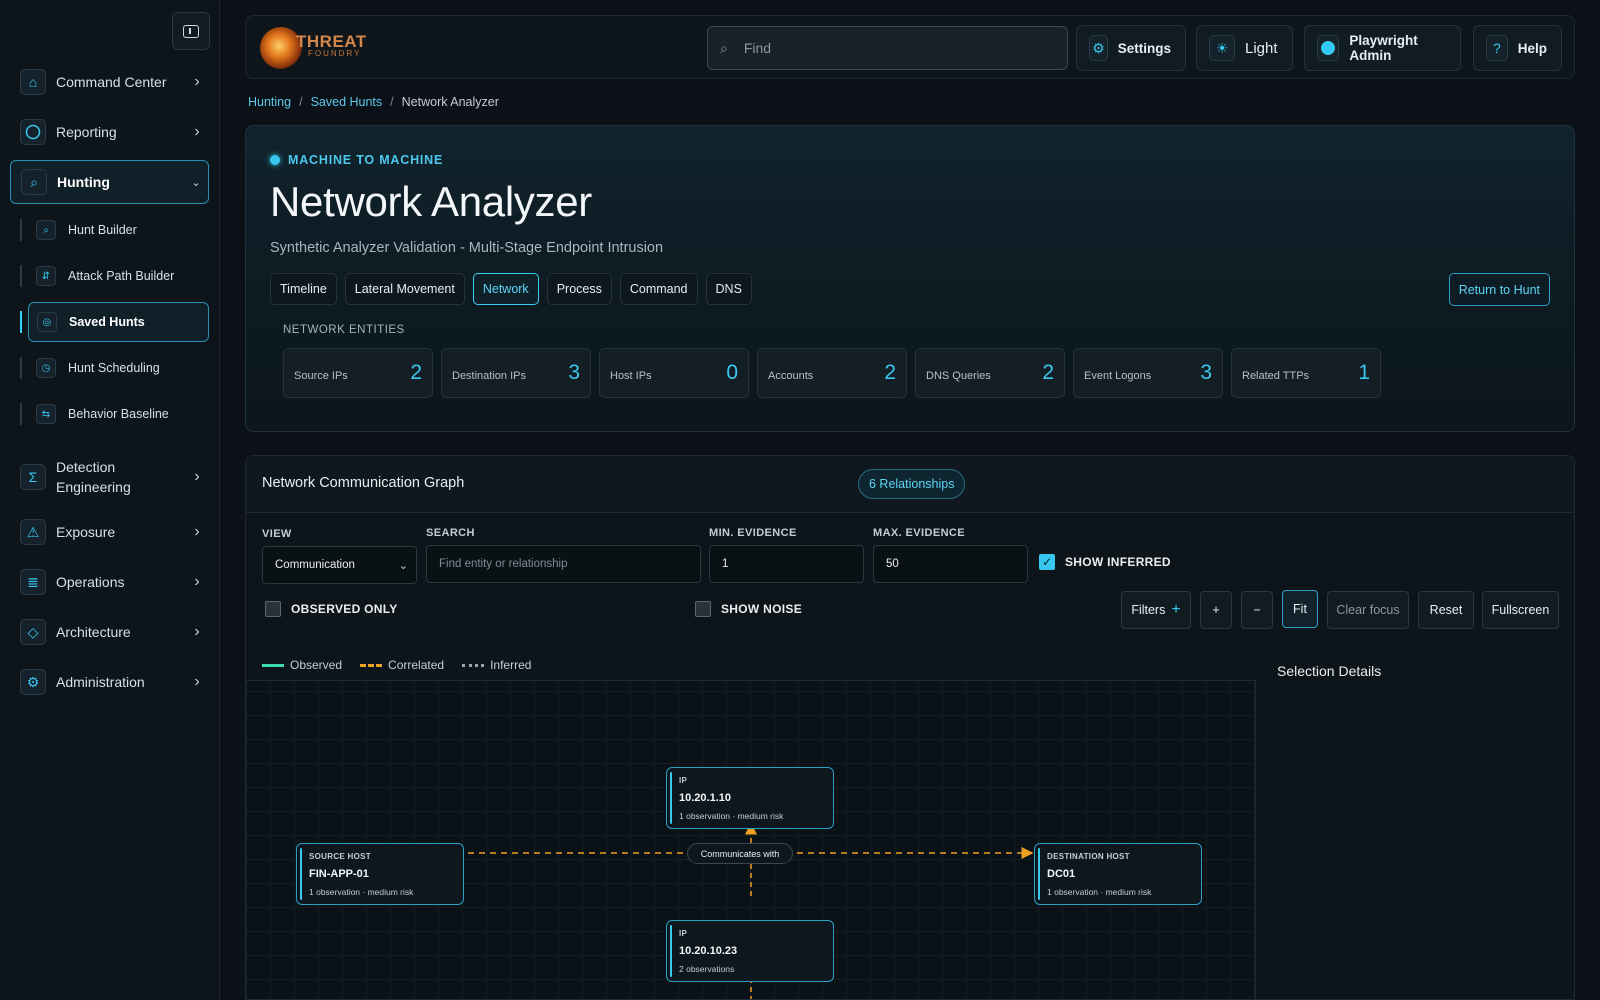  Describe the element at coordinates (114, 368) in the screenshot. I see `sidebar-subitem-label: Hunt Scheduling` at that location.